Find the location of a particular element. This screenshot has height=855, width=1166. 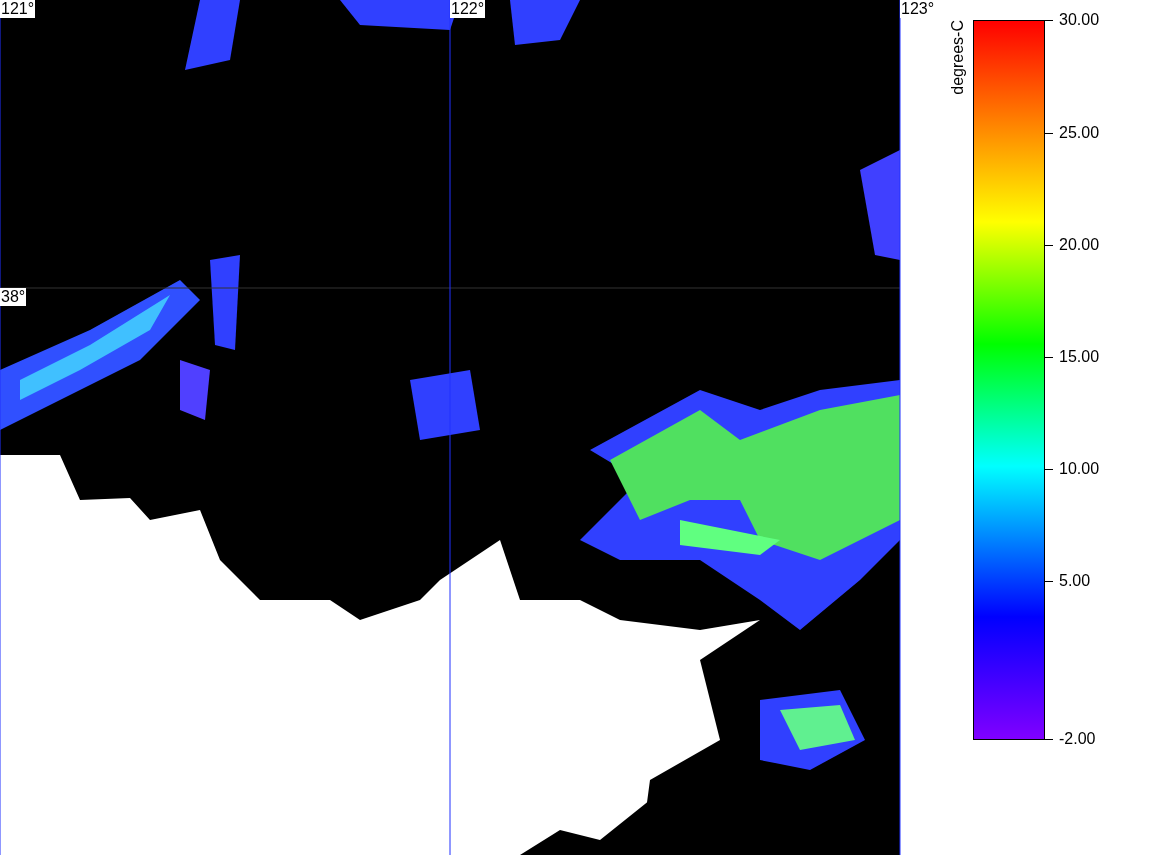

tick-label: 5.00 is located at coordinates (1075, 581).